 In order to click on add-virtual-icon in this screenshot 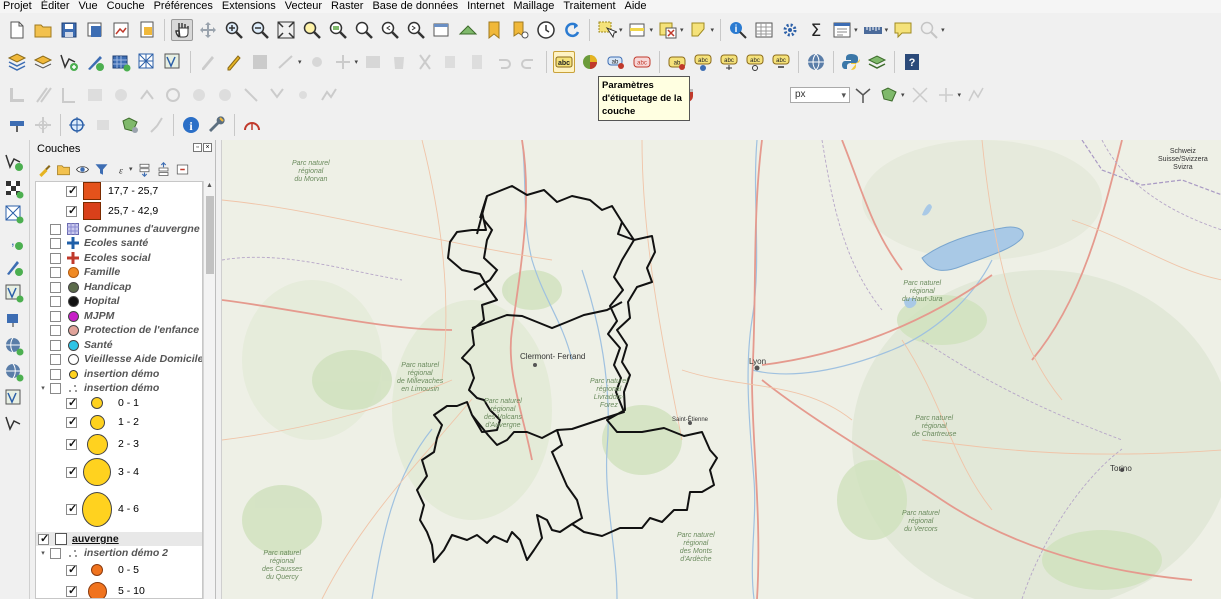, I will do `click(14, 398)`.